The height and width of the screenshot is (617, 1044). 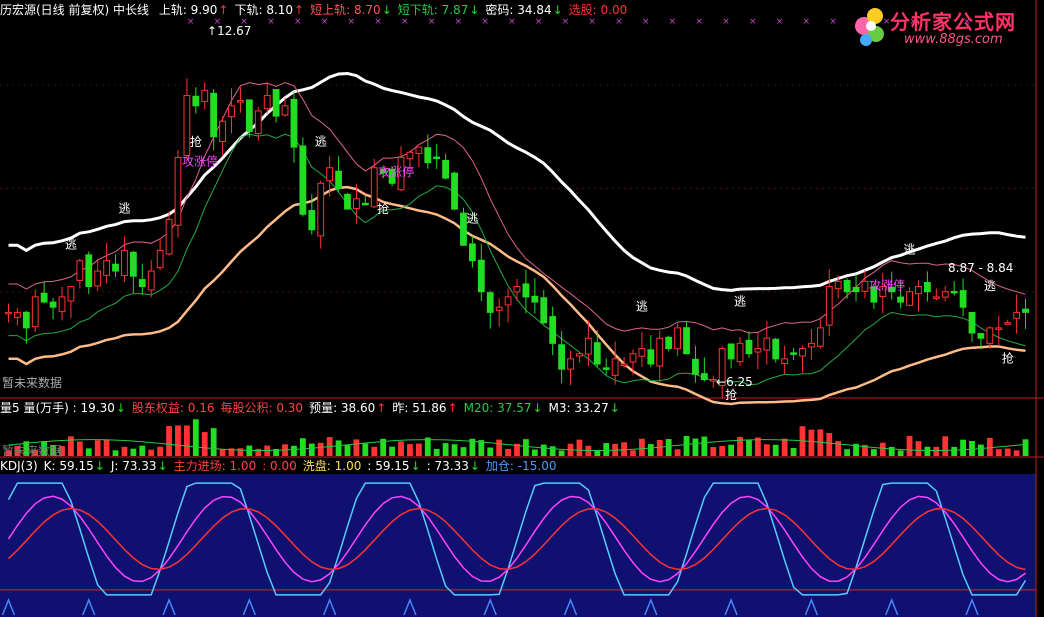 I want to click on main-param-4: 密码: 34.84, so click(x=518, y=10).